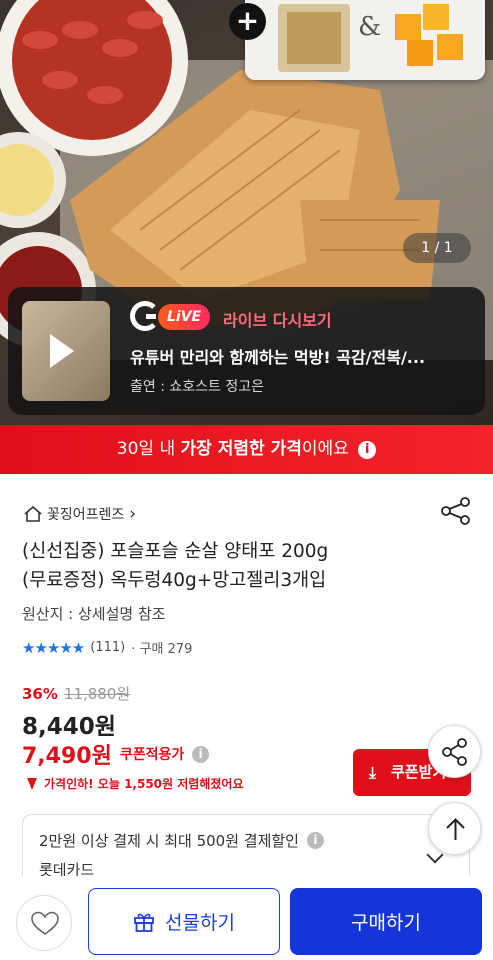 The height and width of the screenshot is (960, 493). I want to click on product-origin: 원산지 : 상세설명 참조, so click(94, 614).